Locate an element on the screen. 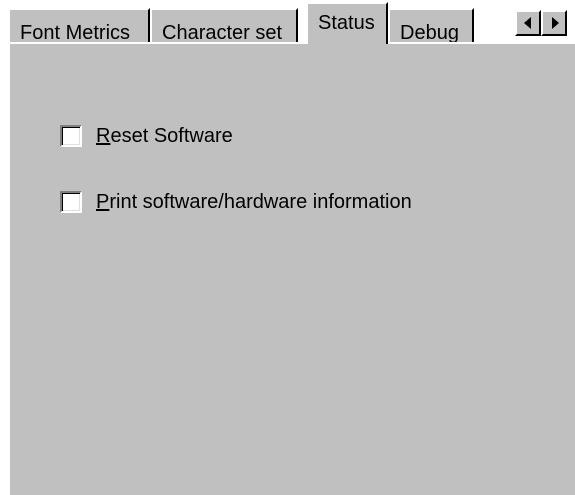 Image resolution: width=575 pixels, height=495 pixels. print-info-label-rest: rint software/hardware information is located at coordinates (260, 201).